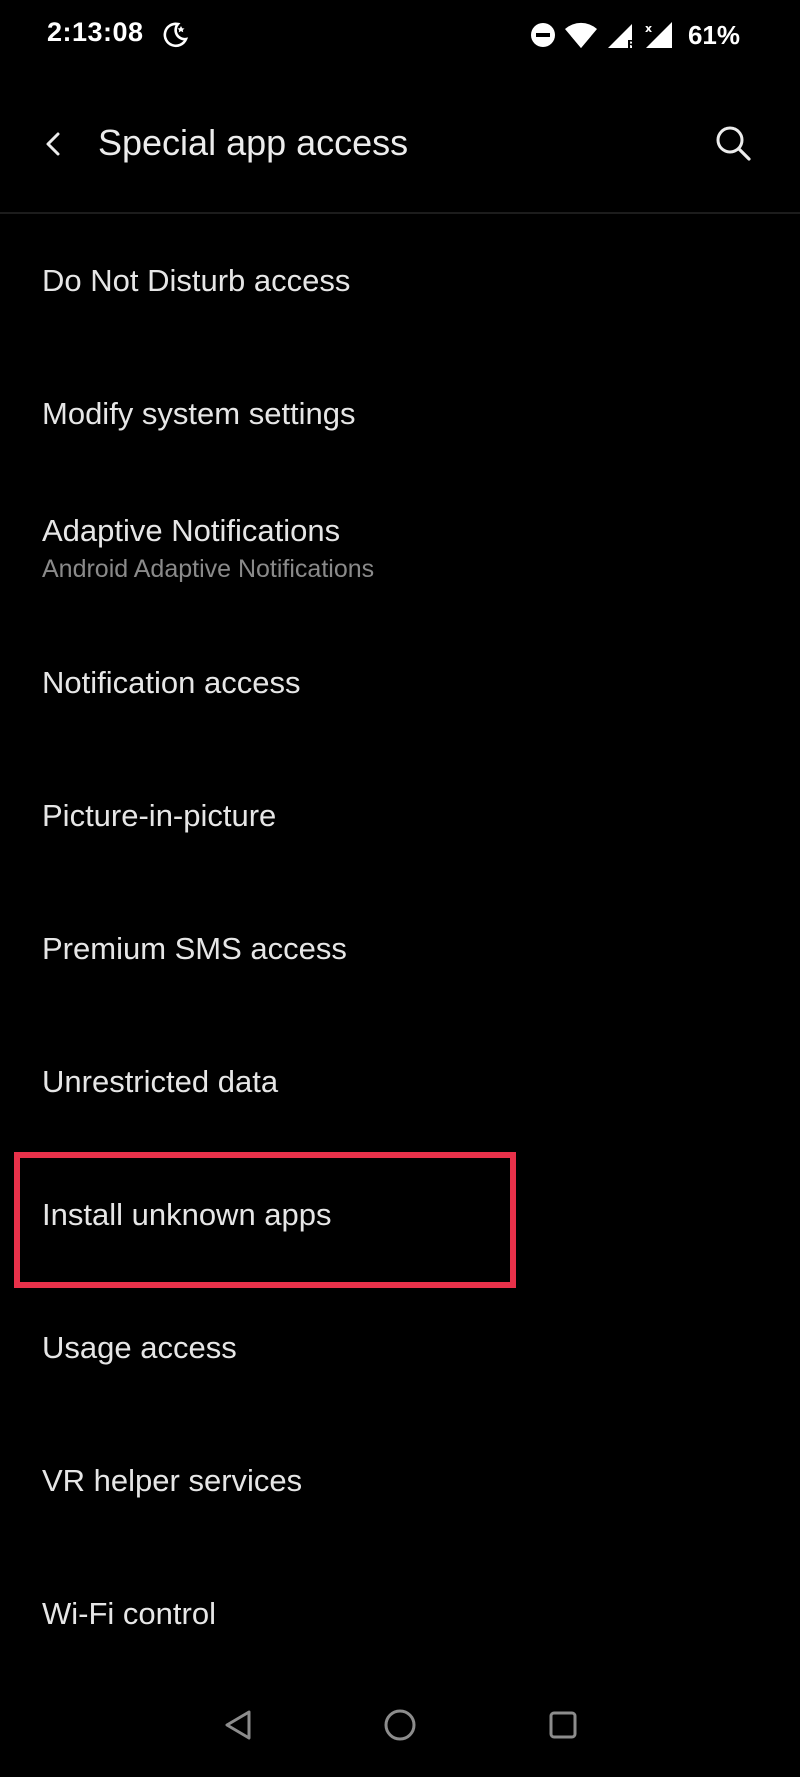  Describe the element at coordinates (543, 35) in the screenshot. I see `dnd-icon` at that location.